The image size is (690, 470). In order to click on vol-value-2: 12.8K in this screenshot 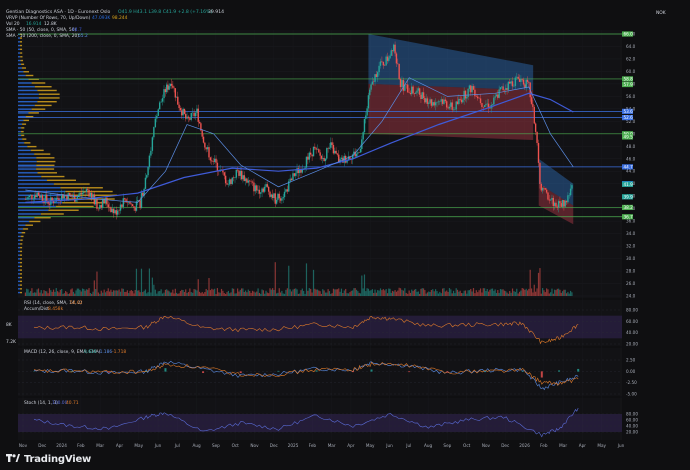, I will do `click(50, 24)`.